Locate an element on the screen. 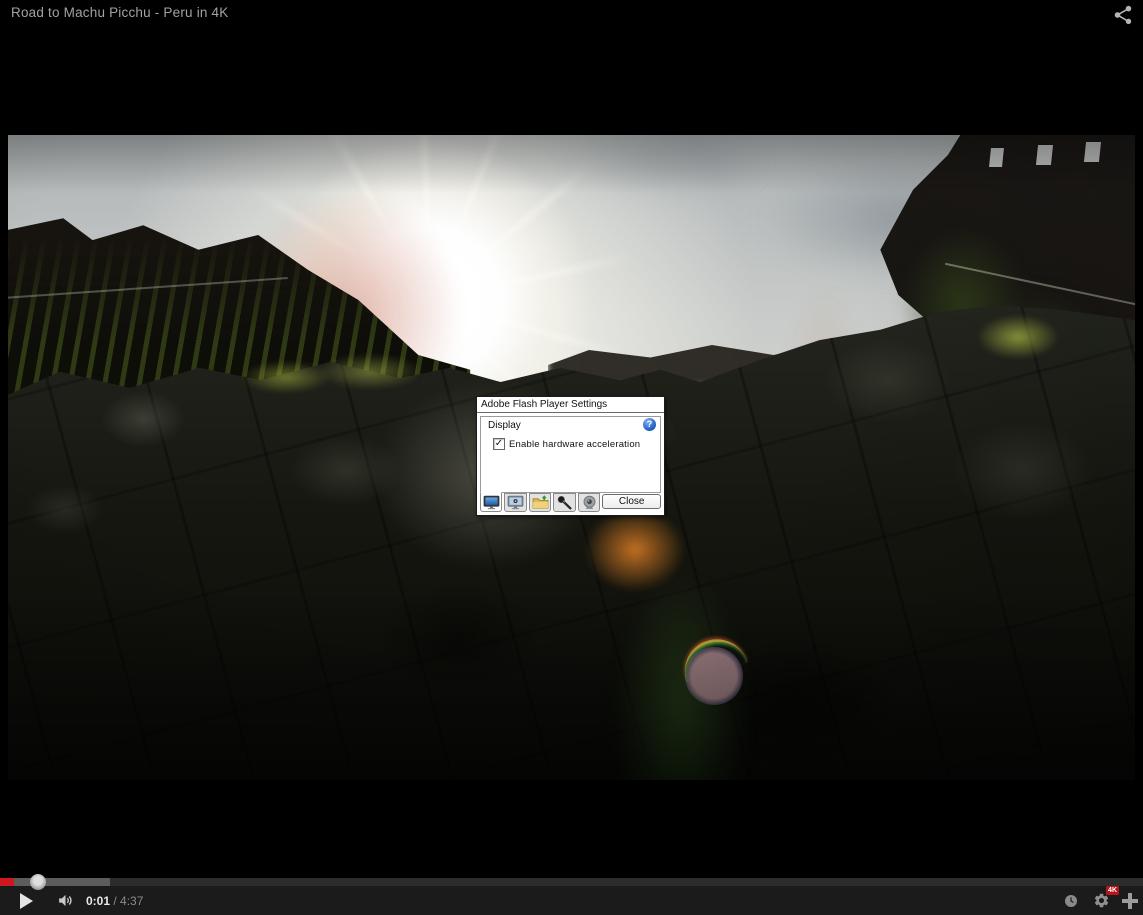 The height and width of the screenshot is (915, 1143). close-button: Close is located at coordinates (631, 501).